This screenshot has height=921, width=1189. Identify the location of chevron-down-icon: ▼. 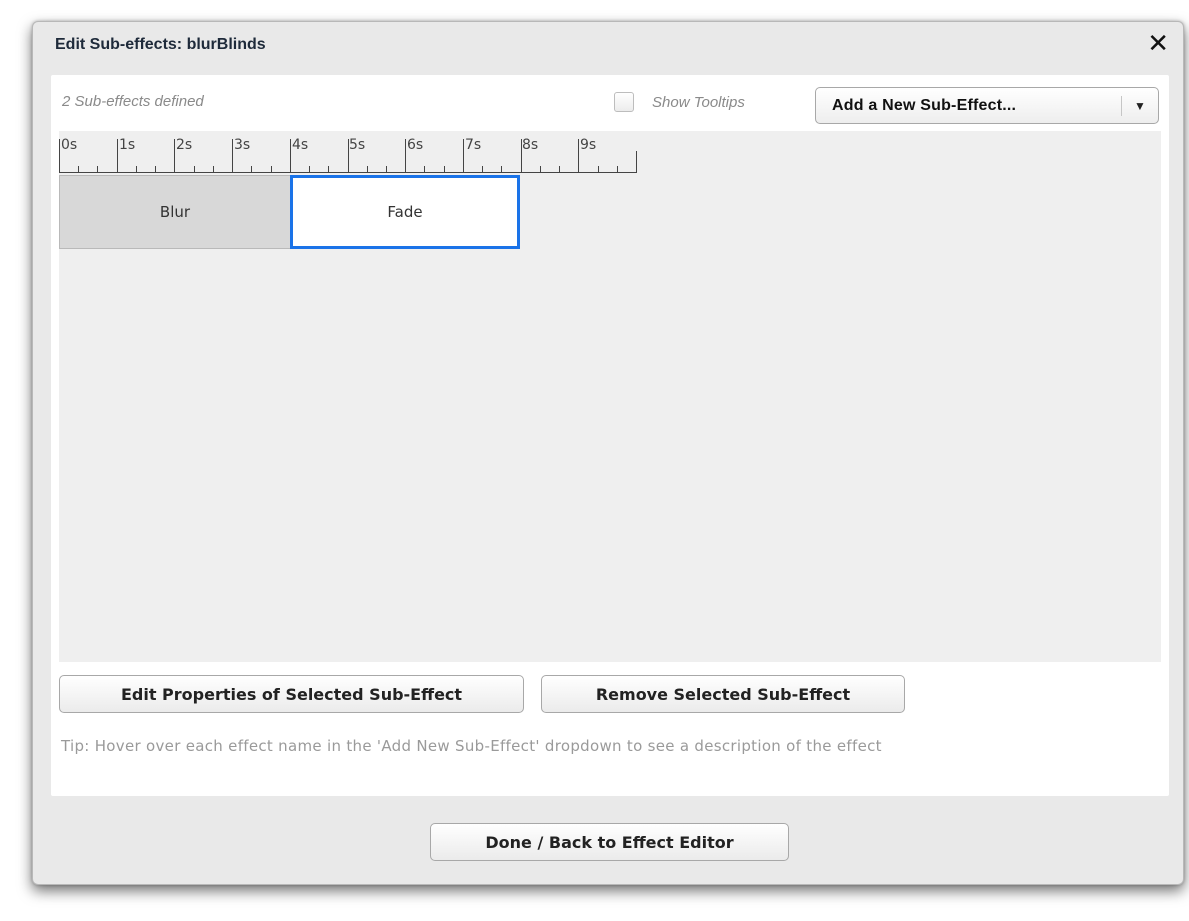
(1140, 106).